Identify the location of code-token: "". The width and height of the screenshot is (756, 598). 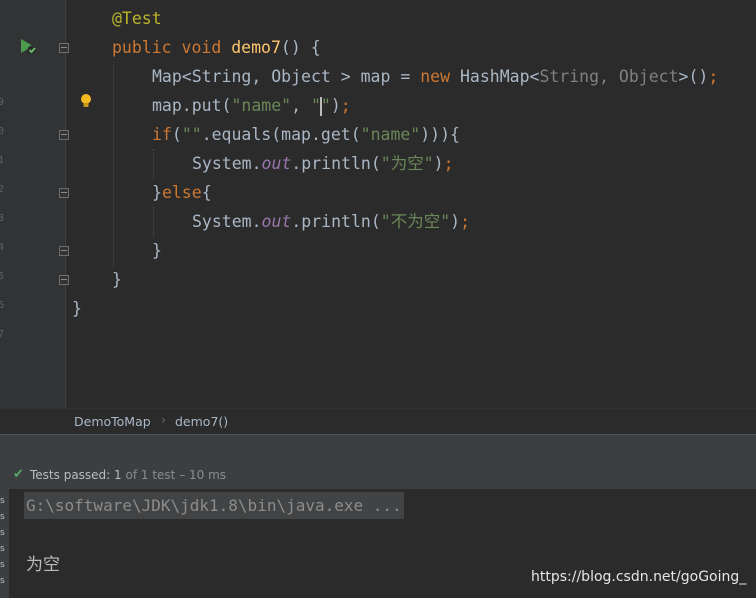
(191, 134).